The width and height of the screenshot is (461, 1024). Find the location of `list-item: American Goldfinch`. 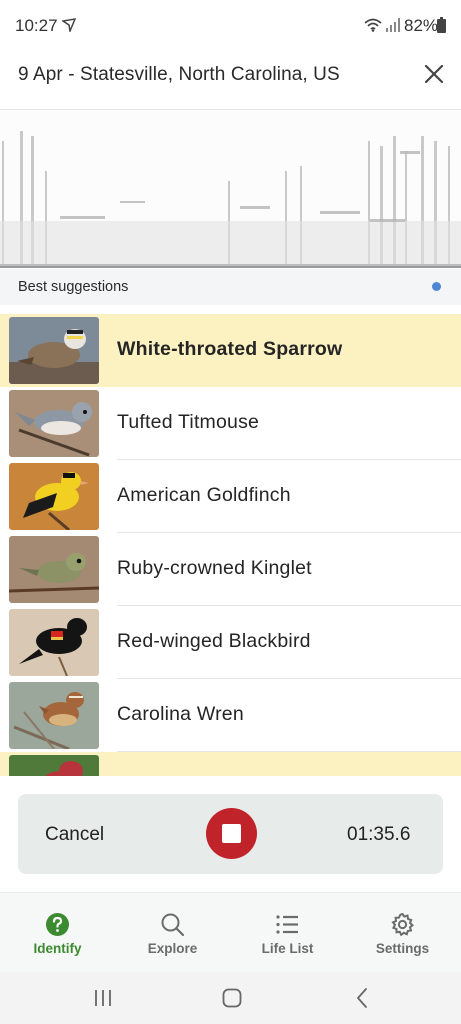

list-item: American Goldfinch is located at coordinates (230, 496).